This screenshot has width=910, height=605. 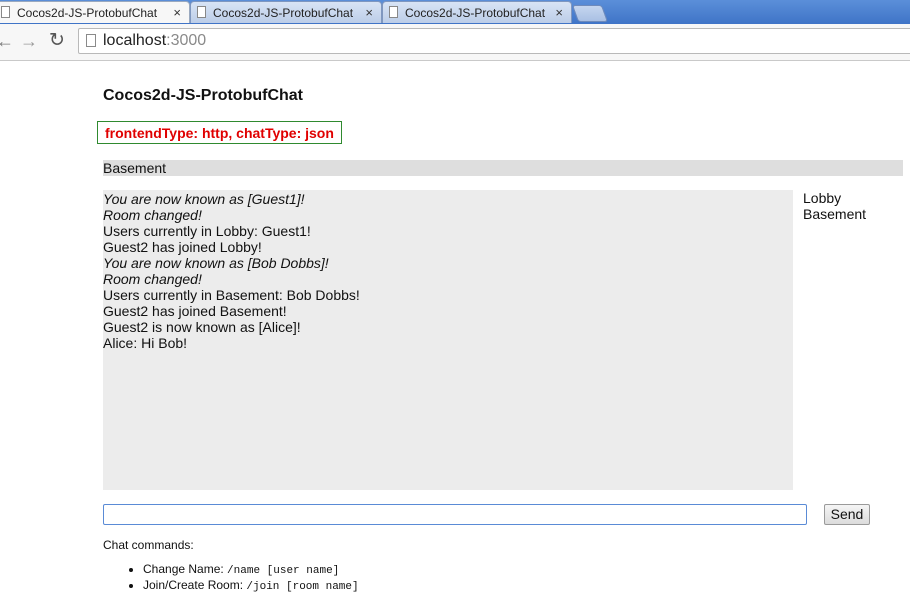 What do you see at coordinates (503, 168) in the screenshot?
I see `current-room-bar: Basement` at bounding box center [503, 168].